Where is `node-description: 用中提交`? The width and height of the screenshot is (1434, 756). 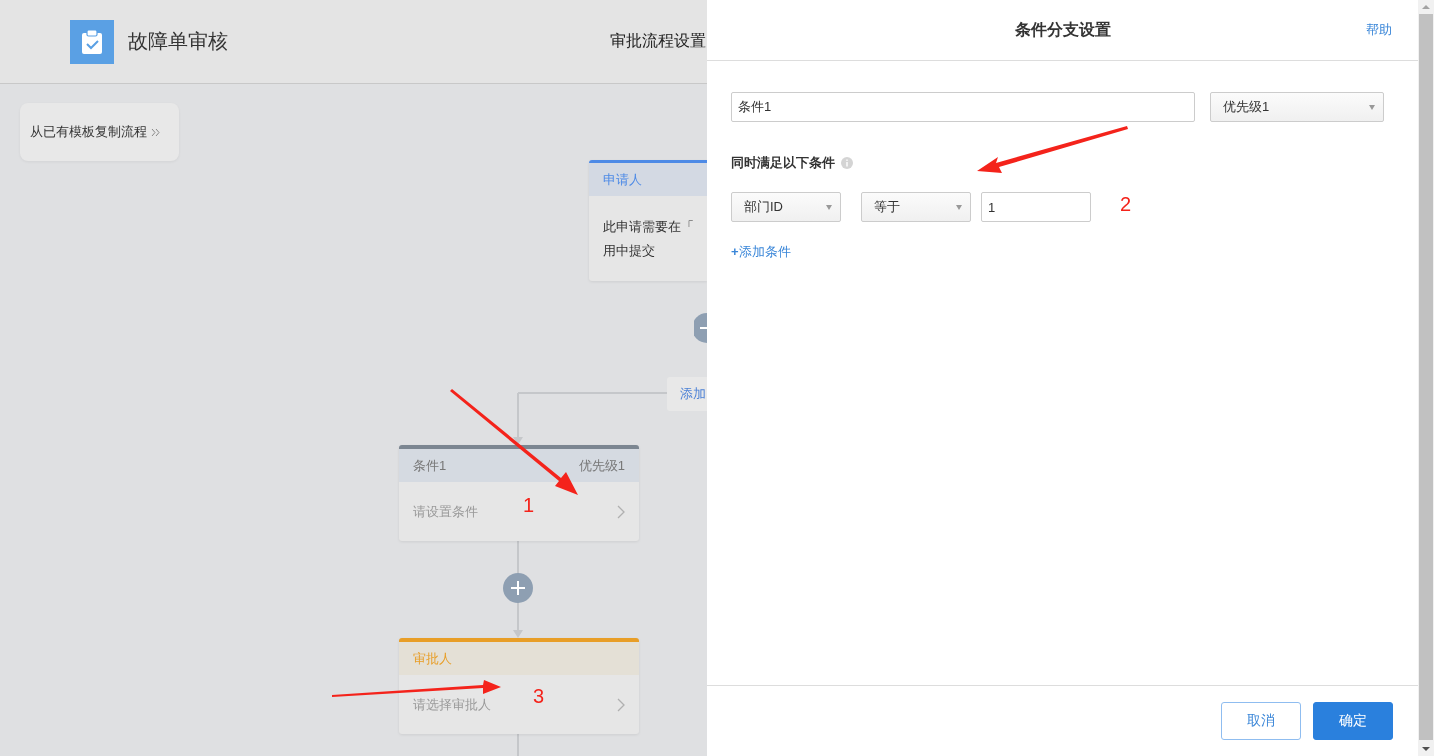 node-description: 用中提交 is located at coordinates (629, 250).